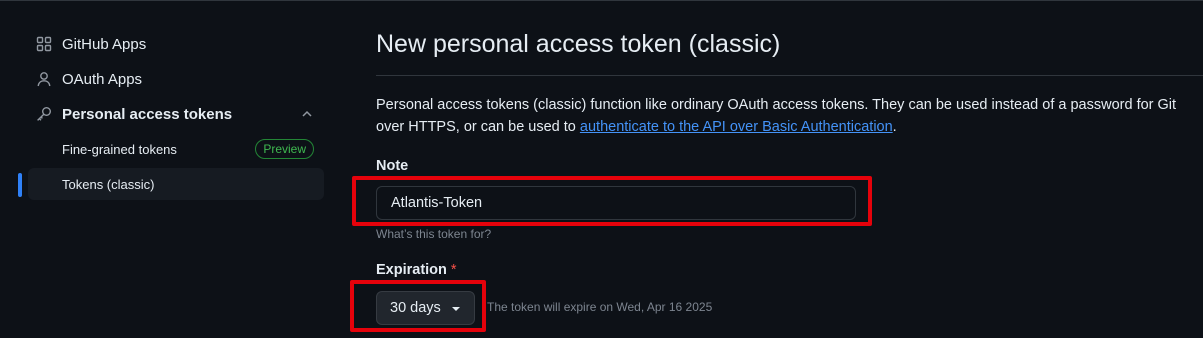 The height and width of the screenshot is (338, 1203). I want to click on caret-down-icon, so click(456, 309).